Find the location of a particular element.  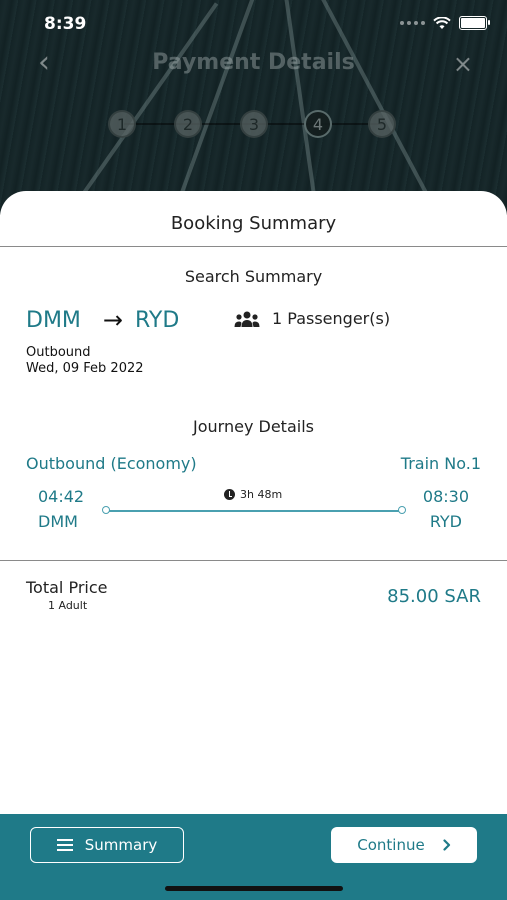

search-summary-title: Search Summary is located at coordinates (253, 276).